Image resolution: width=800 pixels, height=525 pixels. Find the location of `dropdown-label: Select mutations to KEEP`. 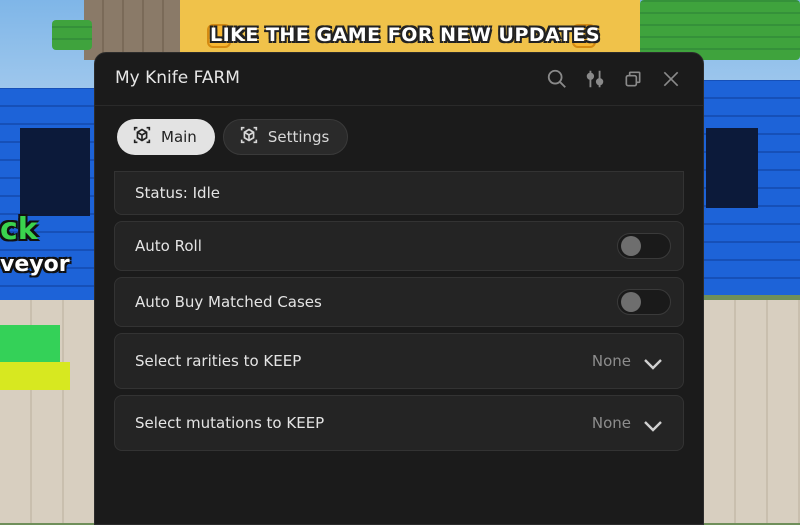

dropdown-label: Select mutations to KEEP is located at coordinates (230, 423).